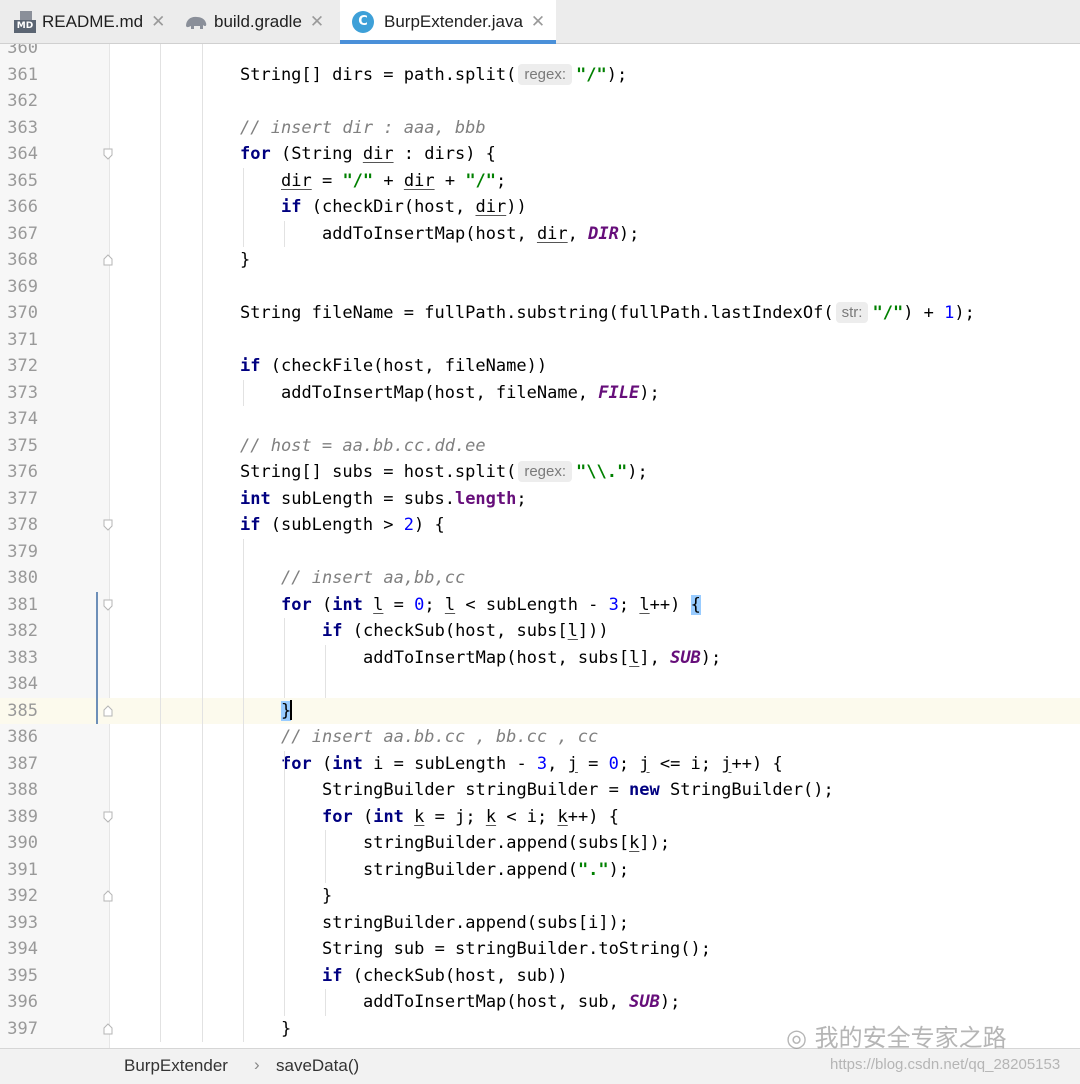 This screenshot has width=1080, height=1084. I want to click on tab-build-gradle: build.gradle ✕, so click(254, 21).